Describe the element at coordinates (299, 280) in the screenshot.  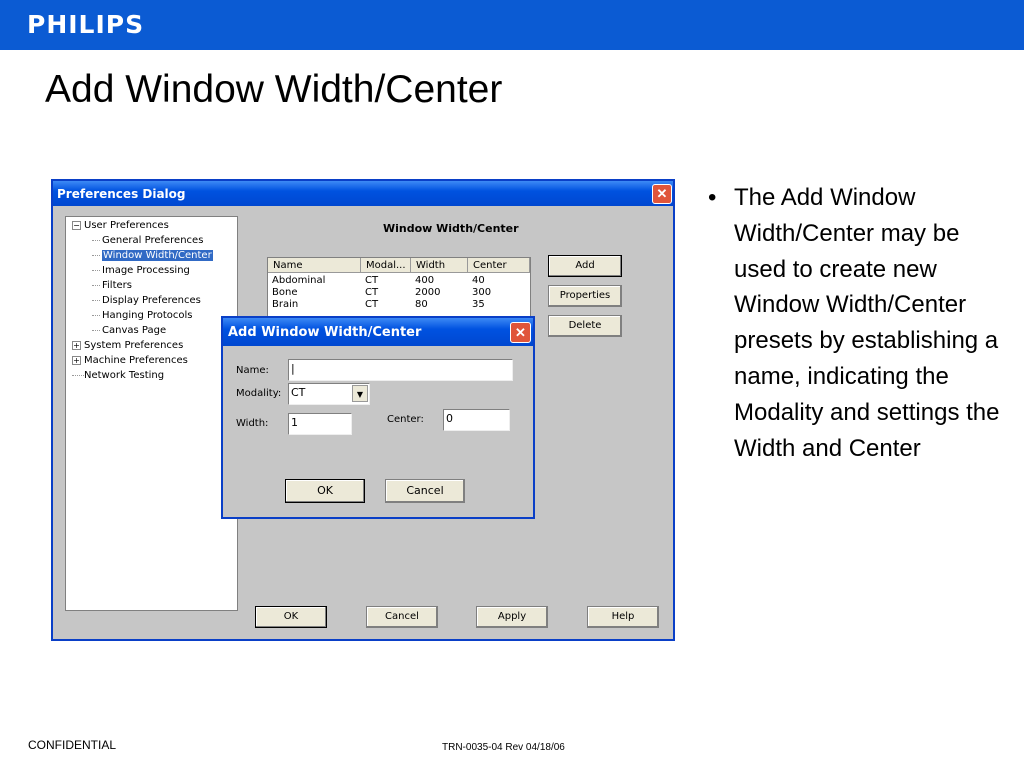
I see `table-cell: Abdominal` at that location.